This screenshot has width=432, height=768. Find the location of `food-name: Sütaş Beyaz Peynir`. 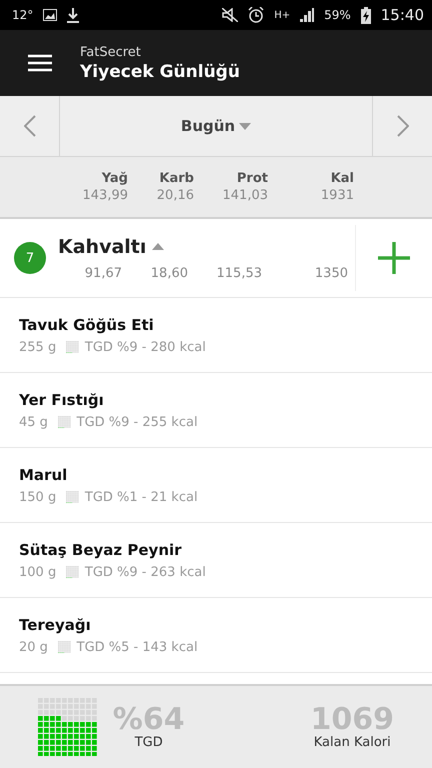

food-name: Sütaş Beyaz Peynir is located at coordinates (101, 549).